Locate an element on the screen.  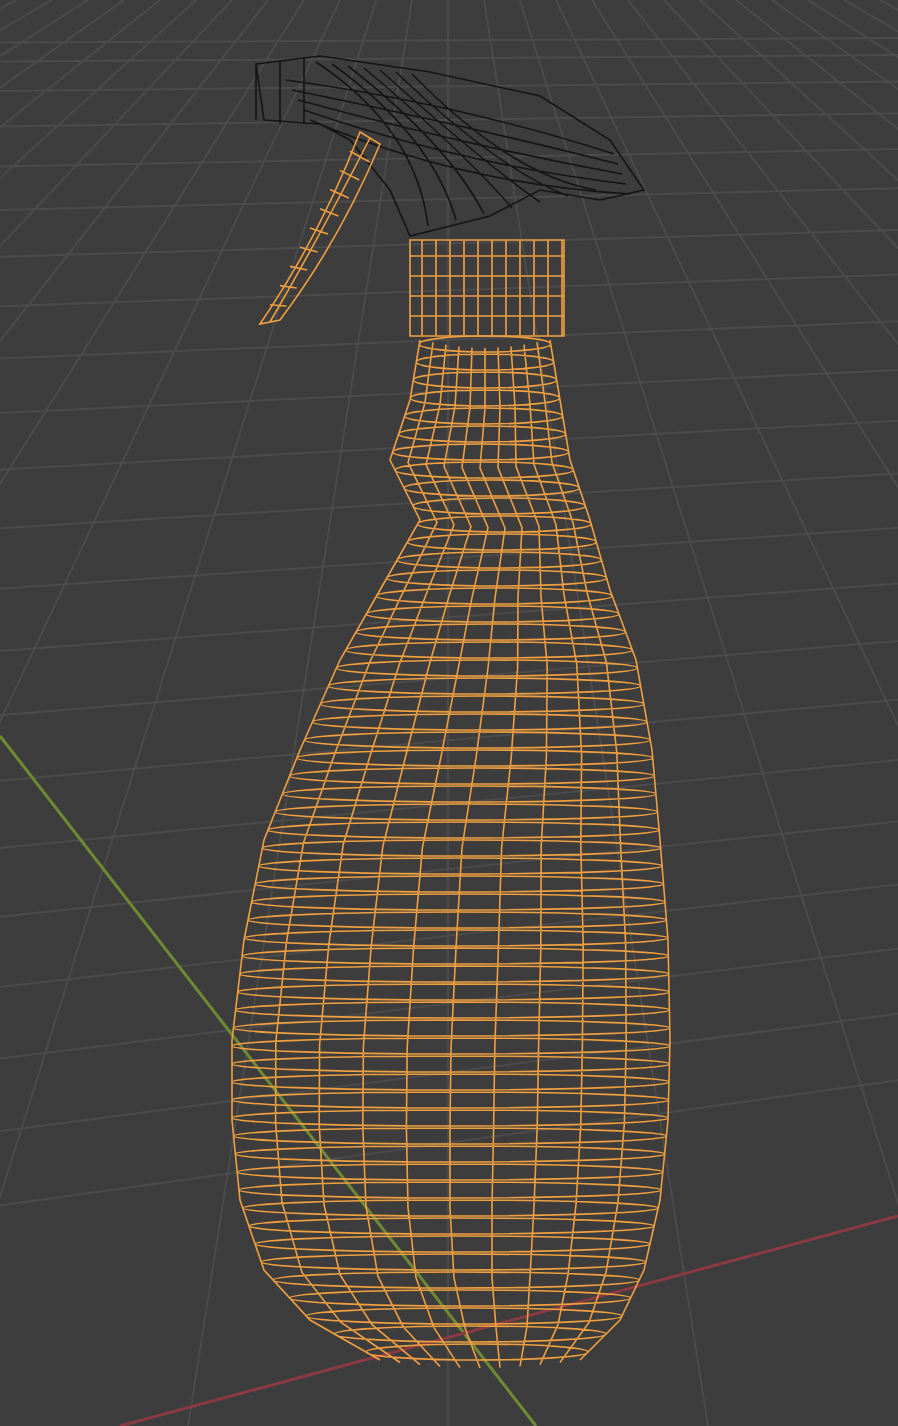
bottle-cap-drawing is located at coordinates (487, 288).